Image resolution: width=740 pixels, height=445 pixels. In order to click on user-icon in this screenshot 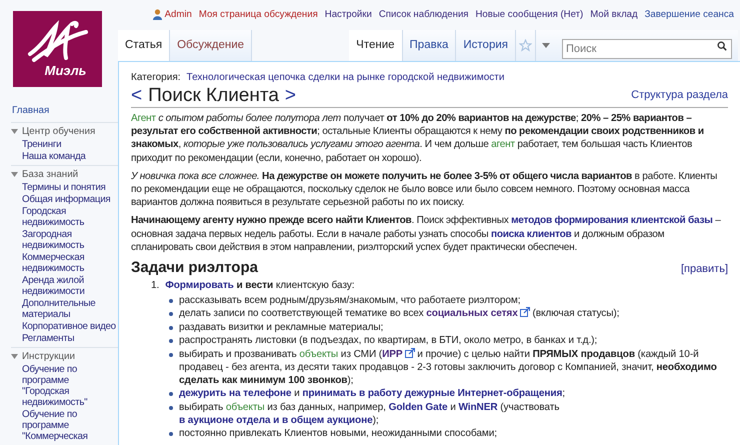, I will do `click(157, 14)`.